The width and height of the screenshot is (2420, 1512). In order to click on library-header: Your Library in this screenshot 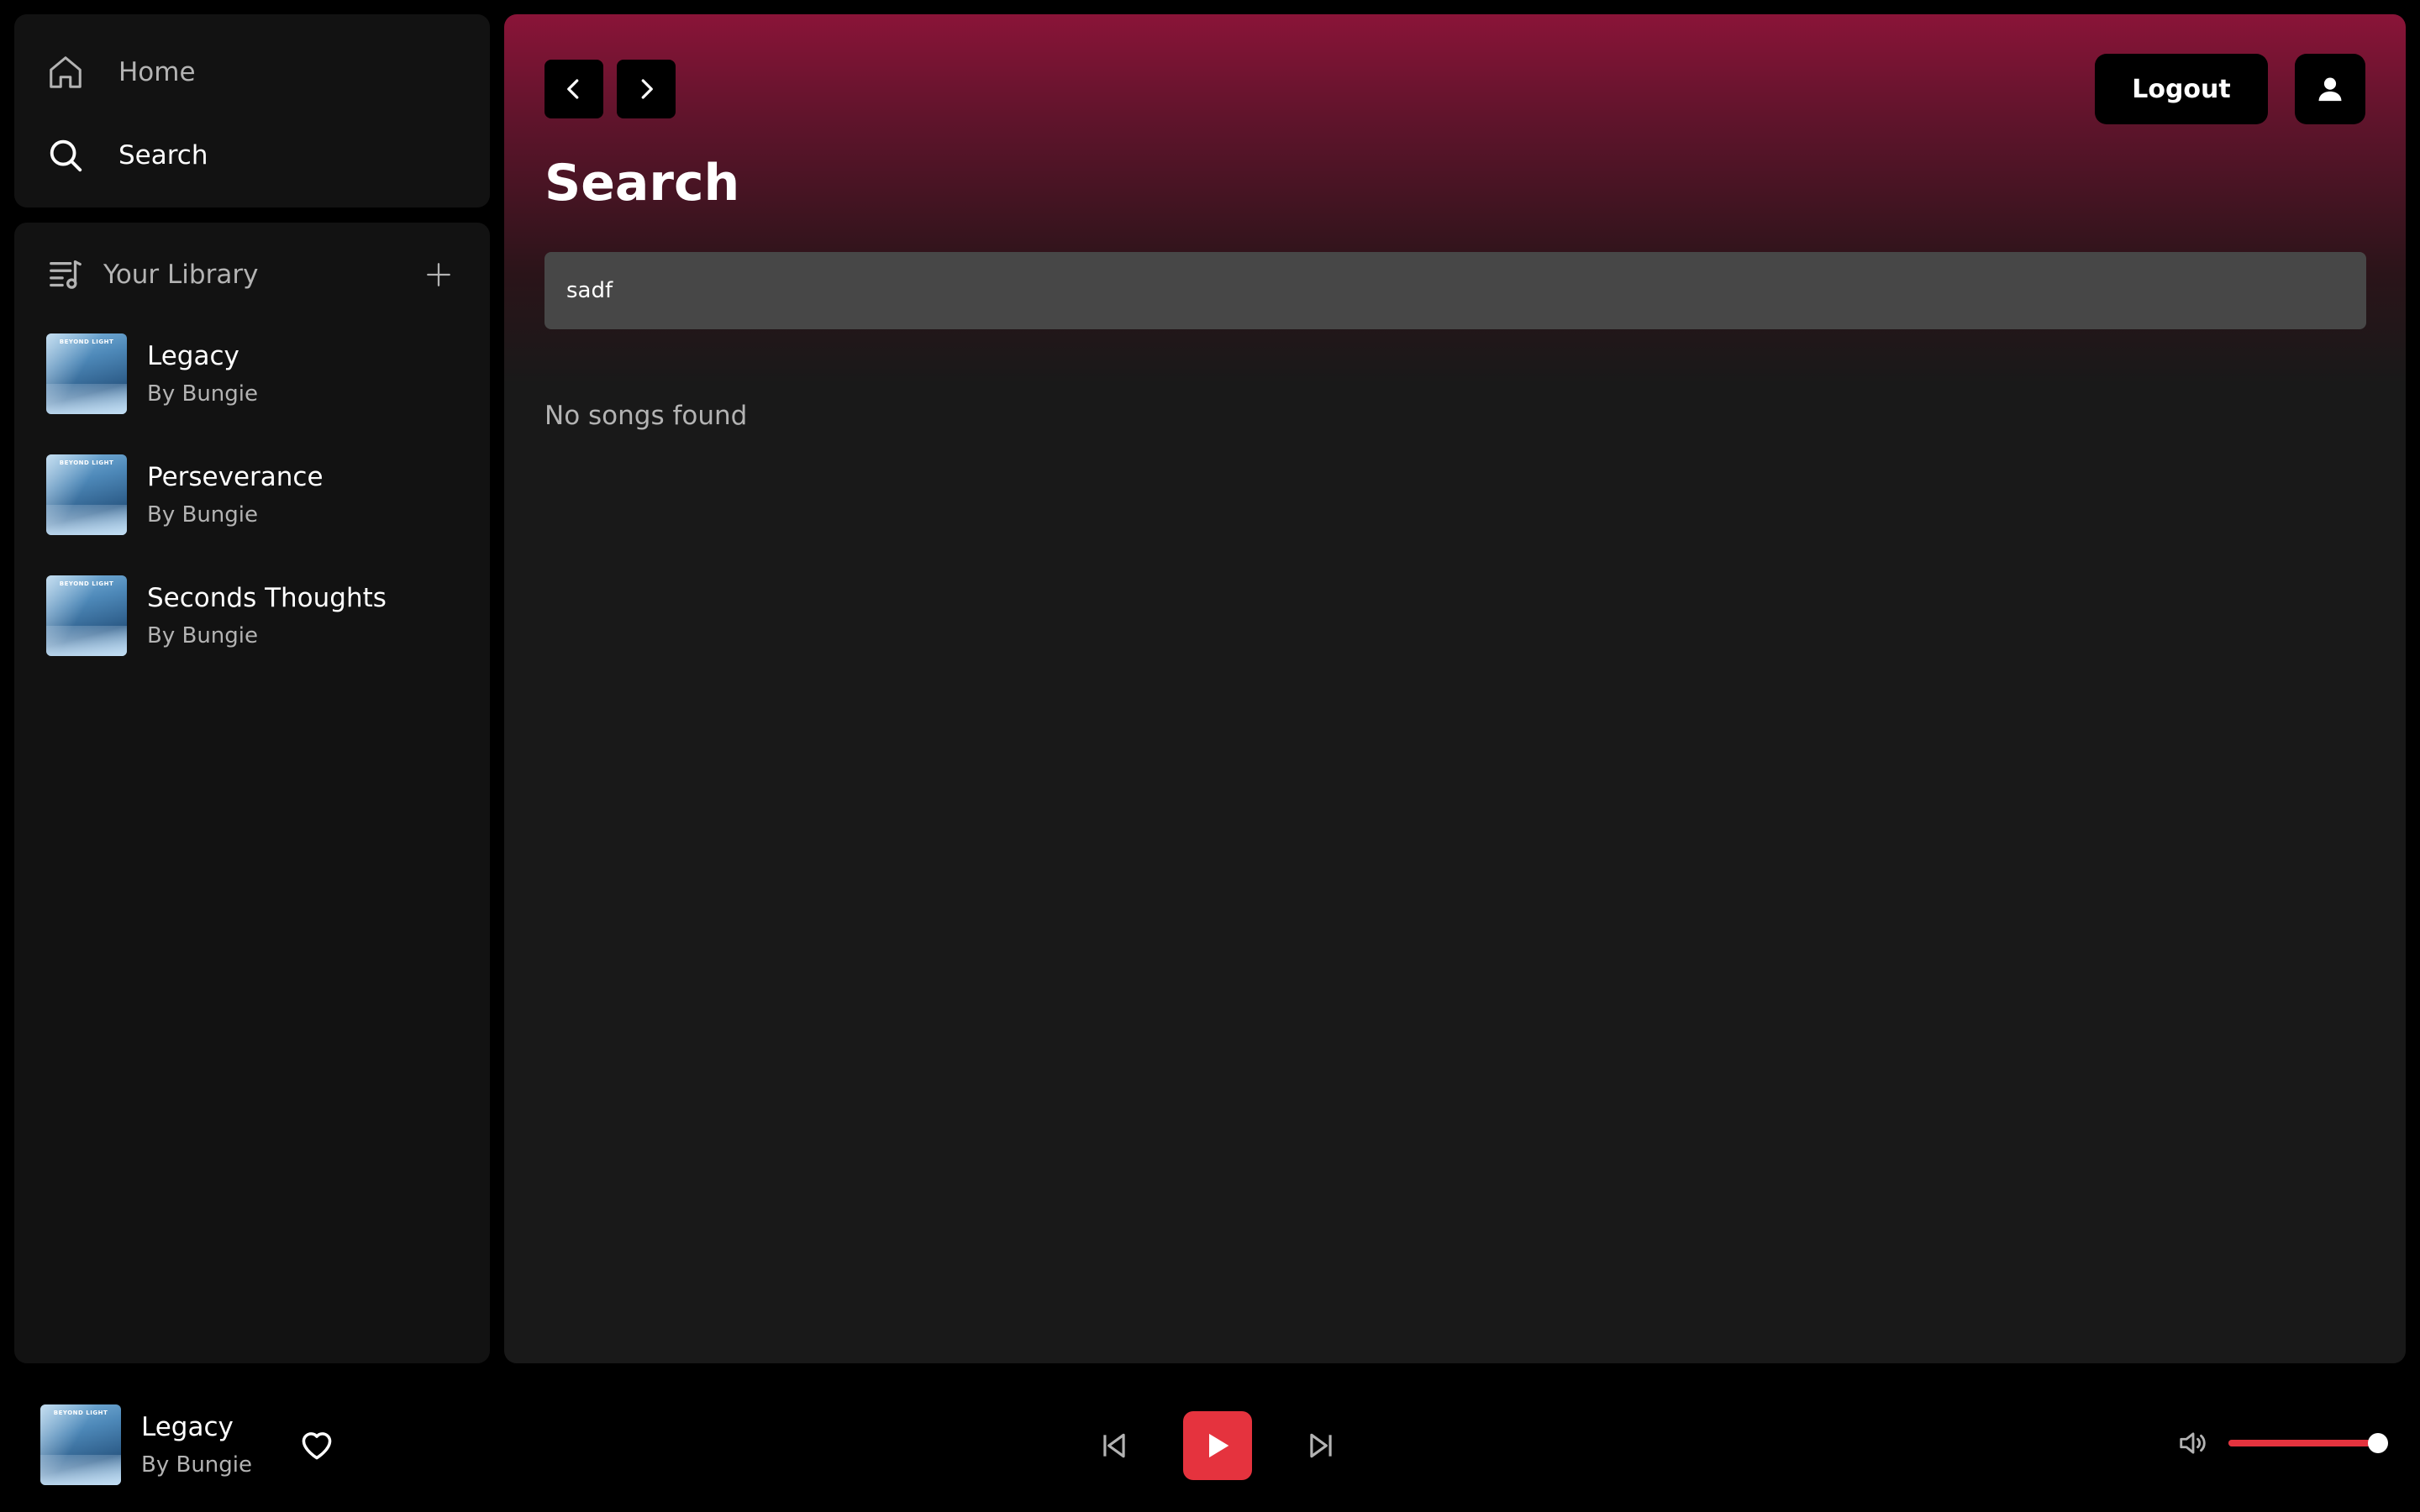, I will do `click(252, 274)`.